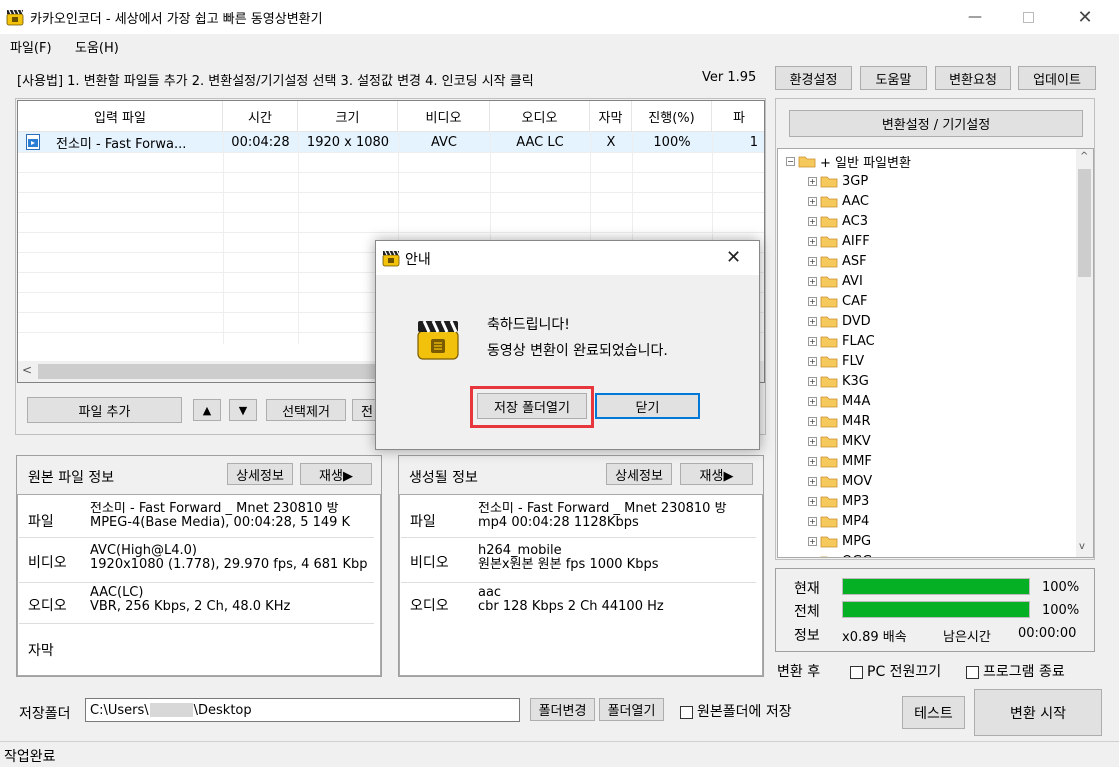 Image resolution: width=1119 pixels, height=767 pixels. What do you see at coordinates (97, 46) in the screenshot?
I see `menu-help: 도움(H)` at bounding box center [97, 46].